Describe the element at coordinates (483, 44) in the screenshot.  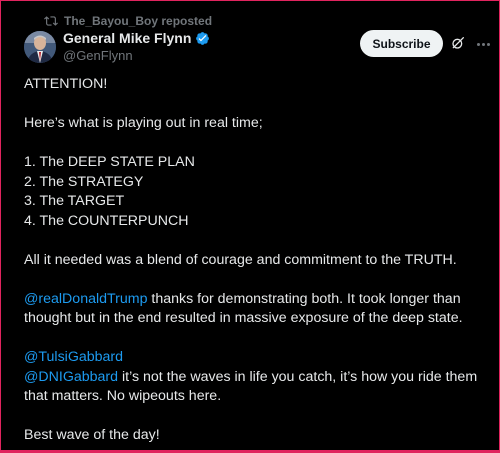
I see `more-icon` at that location.